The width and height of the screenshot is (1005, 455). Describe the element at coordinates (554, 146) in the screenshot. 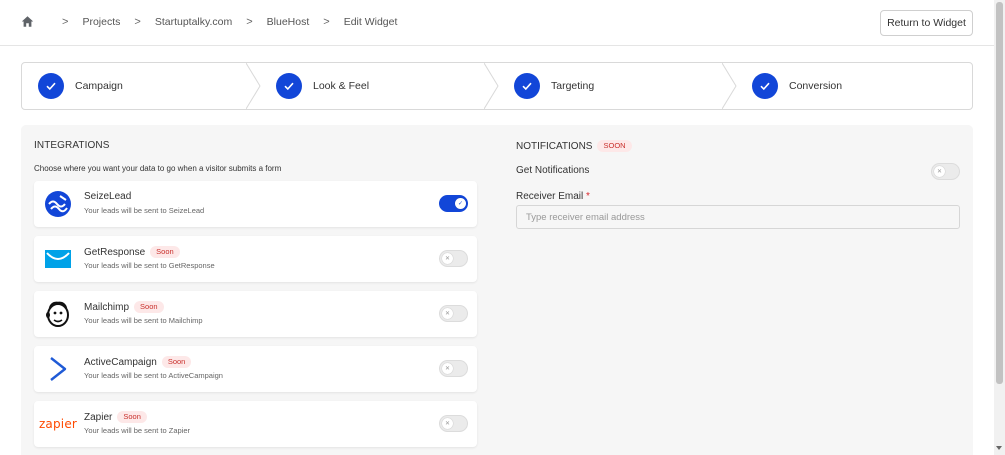

I see `notifications-title-text: NOTIFICATIONS` at that location.